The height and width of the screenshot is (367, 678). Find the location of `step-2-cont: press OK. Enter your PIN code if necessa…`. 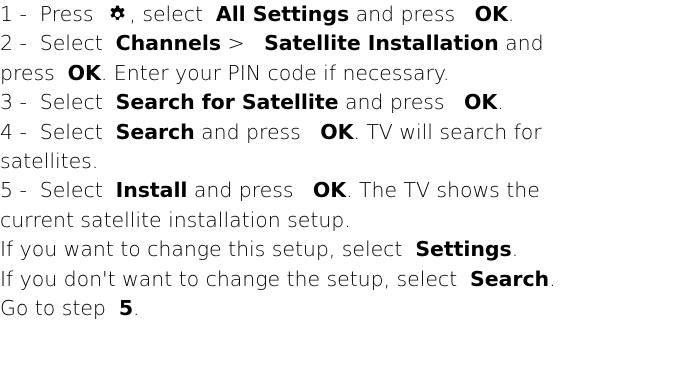

step-2-cont: press OK. Enter your PIN code if necessa… is located at coordinates (225, 72).